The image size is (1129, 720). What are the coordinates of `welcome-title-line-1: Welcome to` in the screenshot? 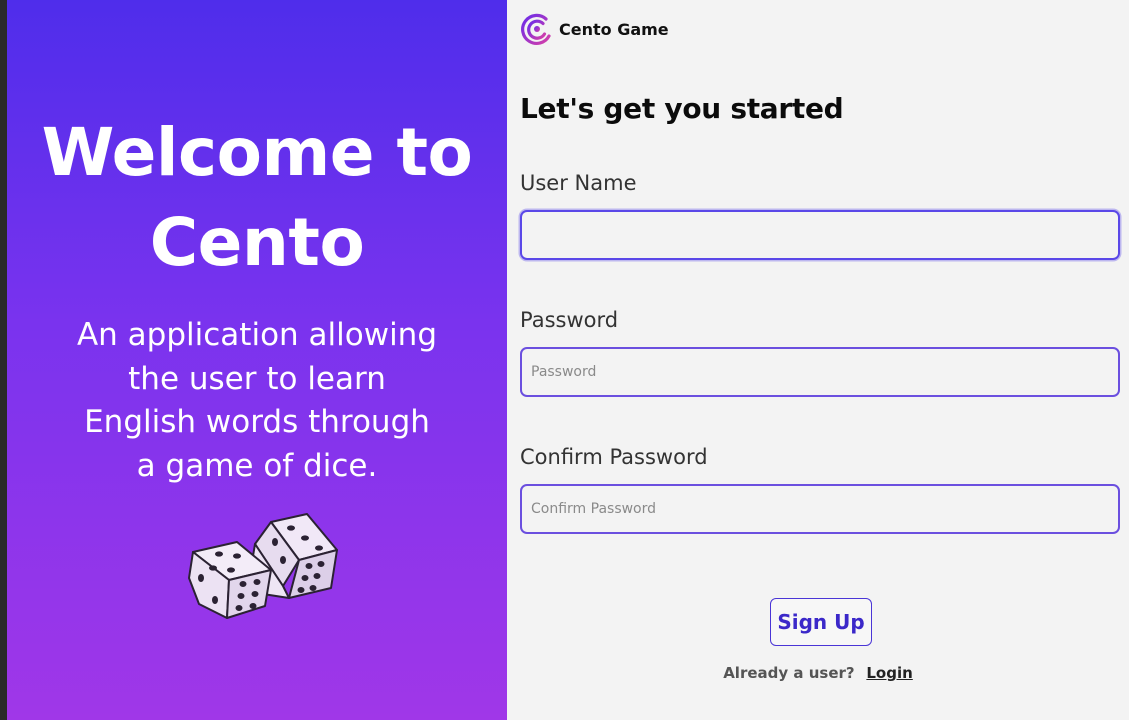 It's located at (257, 152).